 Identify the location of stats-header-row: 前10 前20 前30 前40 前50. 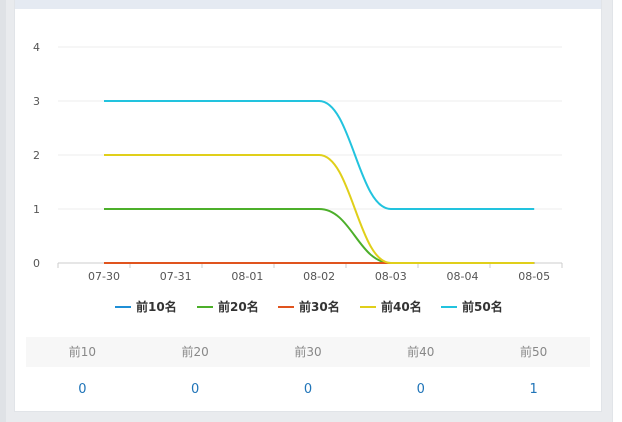
(308, 352).